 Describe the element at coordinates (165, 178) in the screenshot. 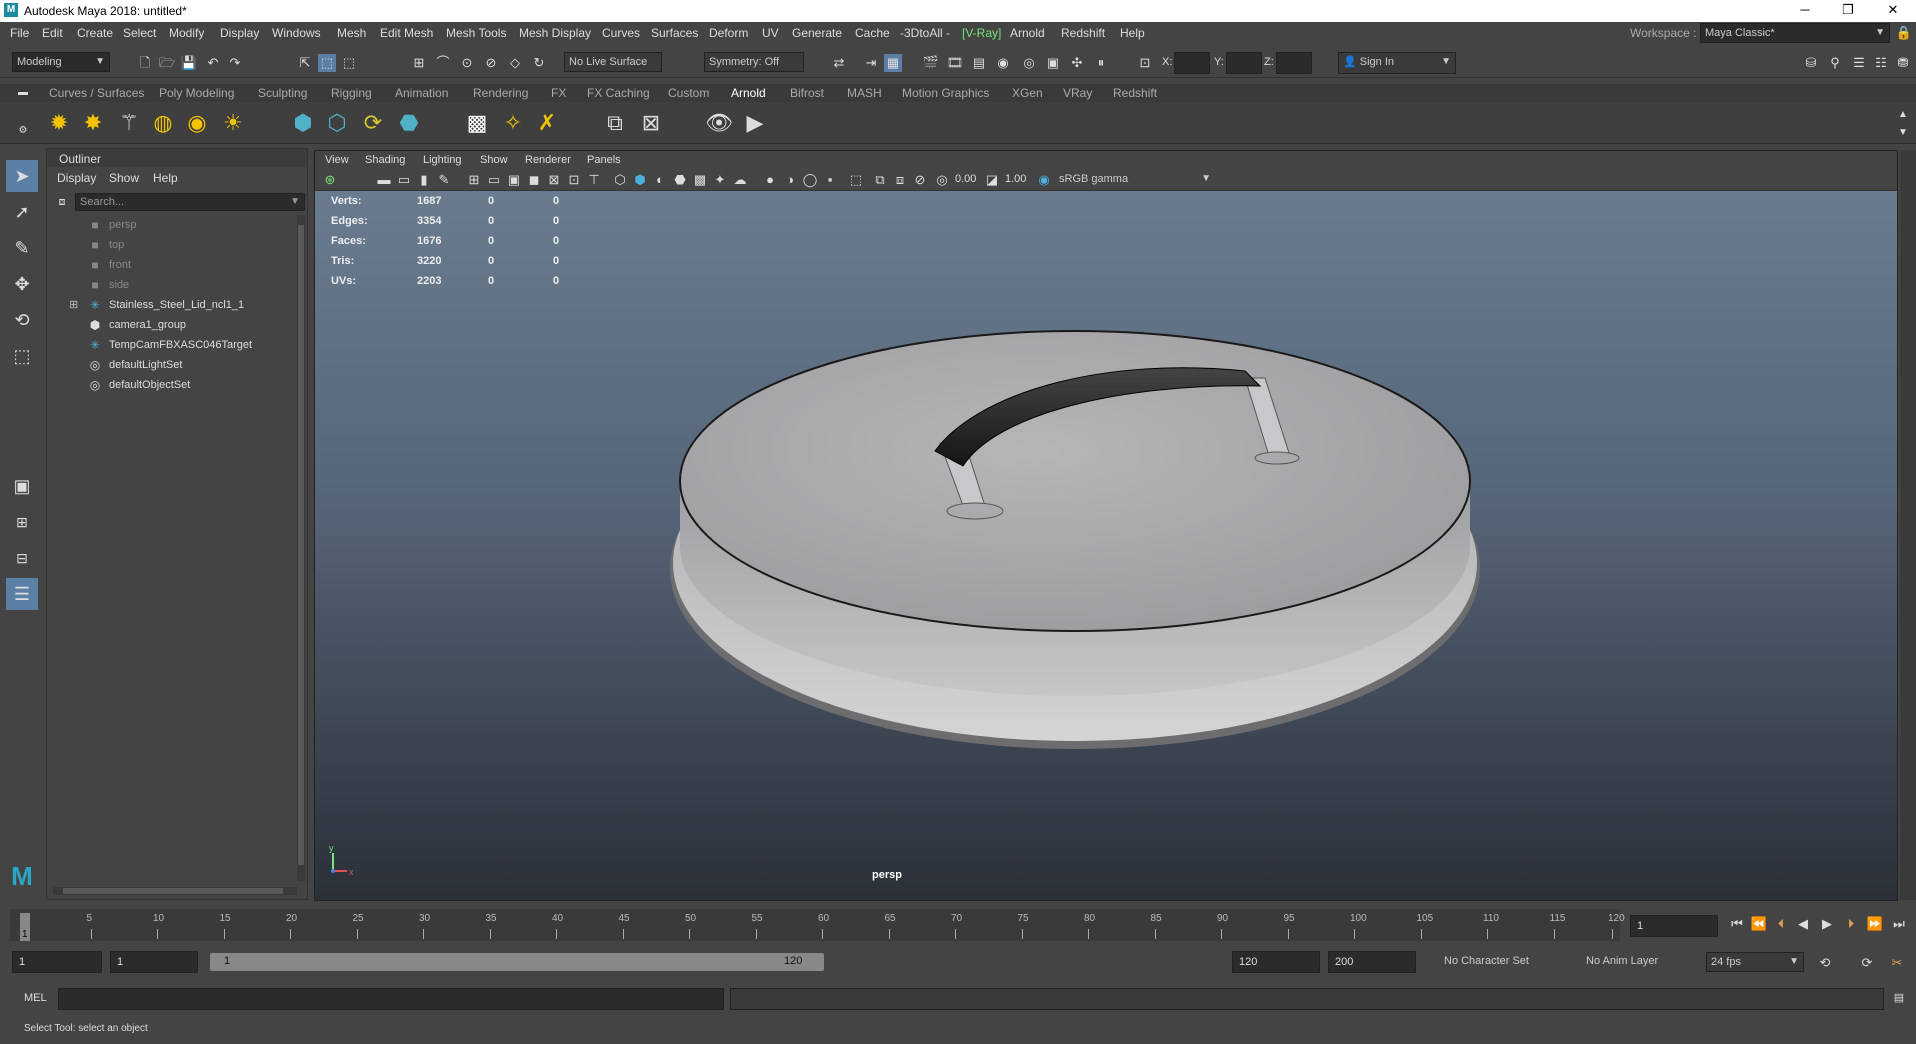

I see `outliner-menu-help: Help` at that location.